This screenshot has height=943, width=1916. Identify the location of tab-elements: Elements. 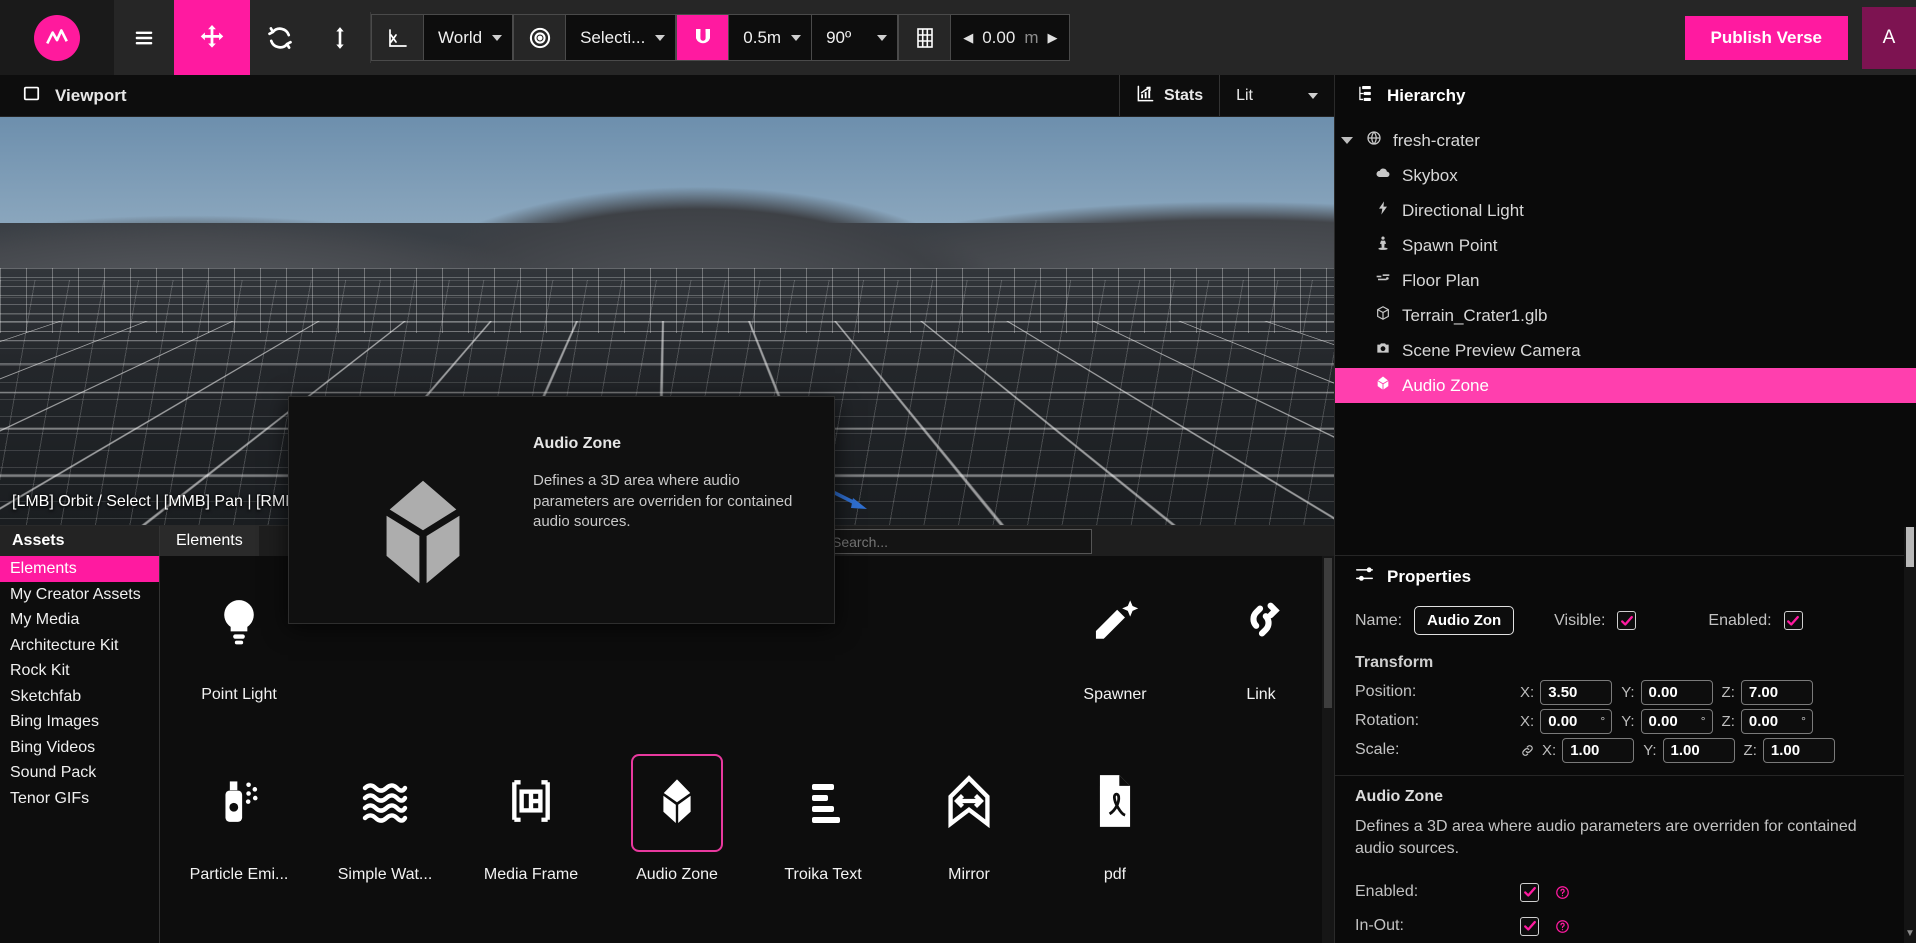
(209, 541).